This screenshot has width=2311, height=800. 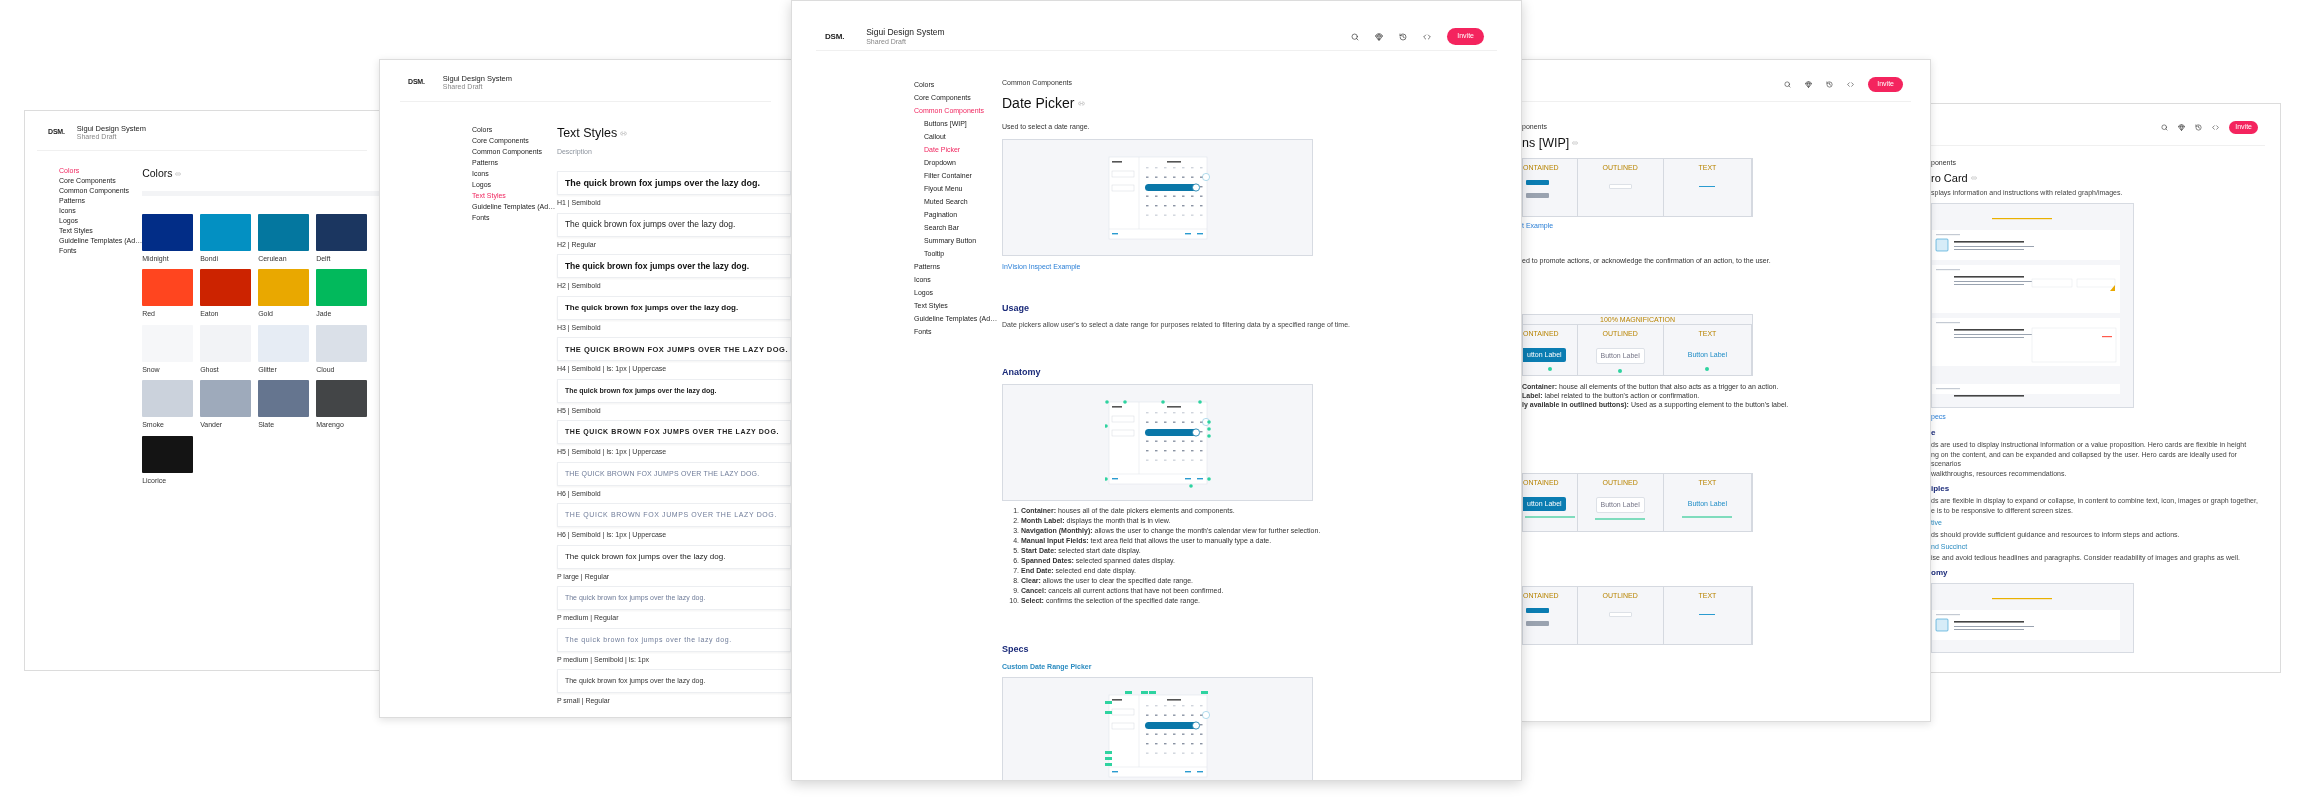 What do you see at coordinates (1022, 372) in the screenshot?
I see `section-heading: Anatomy` at bounding box center [1022, 372].